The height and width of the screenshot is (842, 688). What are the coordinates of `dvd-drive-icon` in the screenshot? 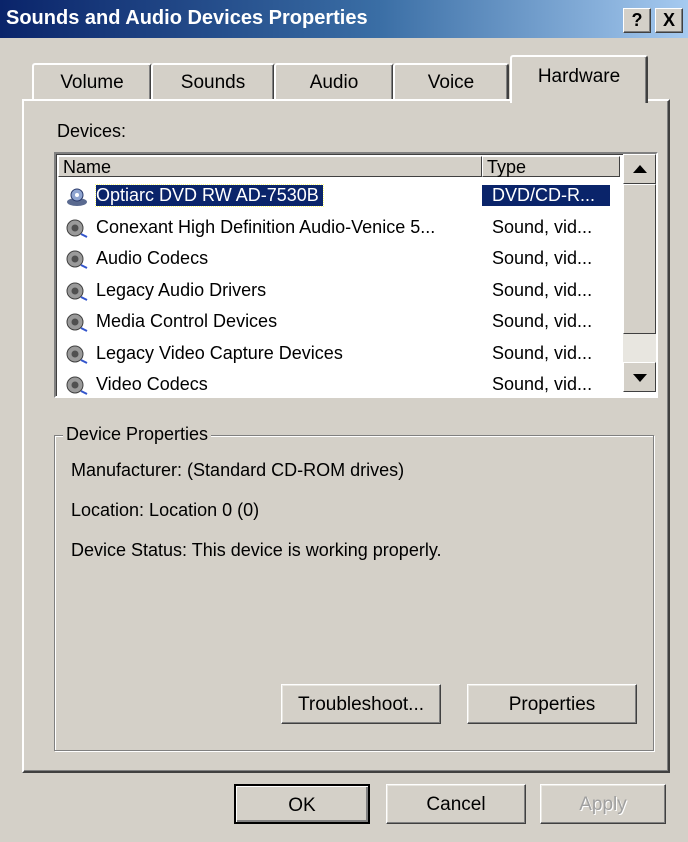 It's located at (77, 197).